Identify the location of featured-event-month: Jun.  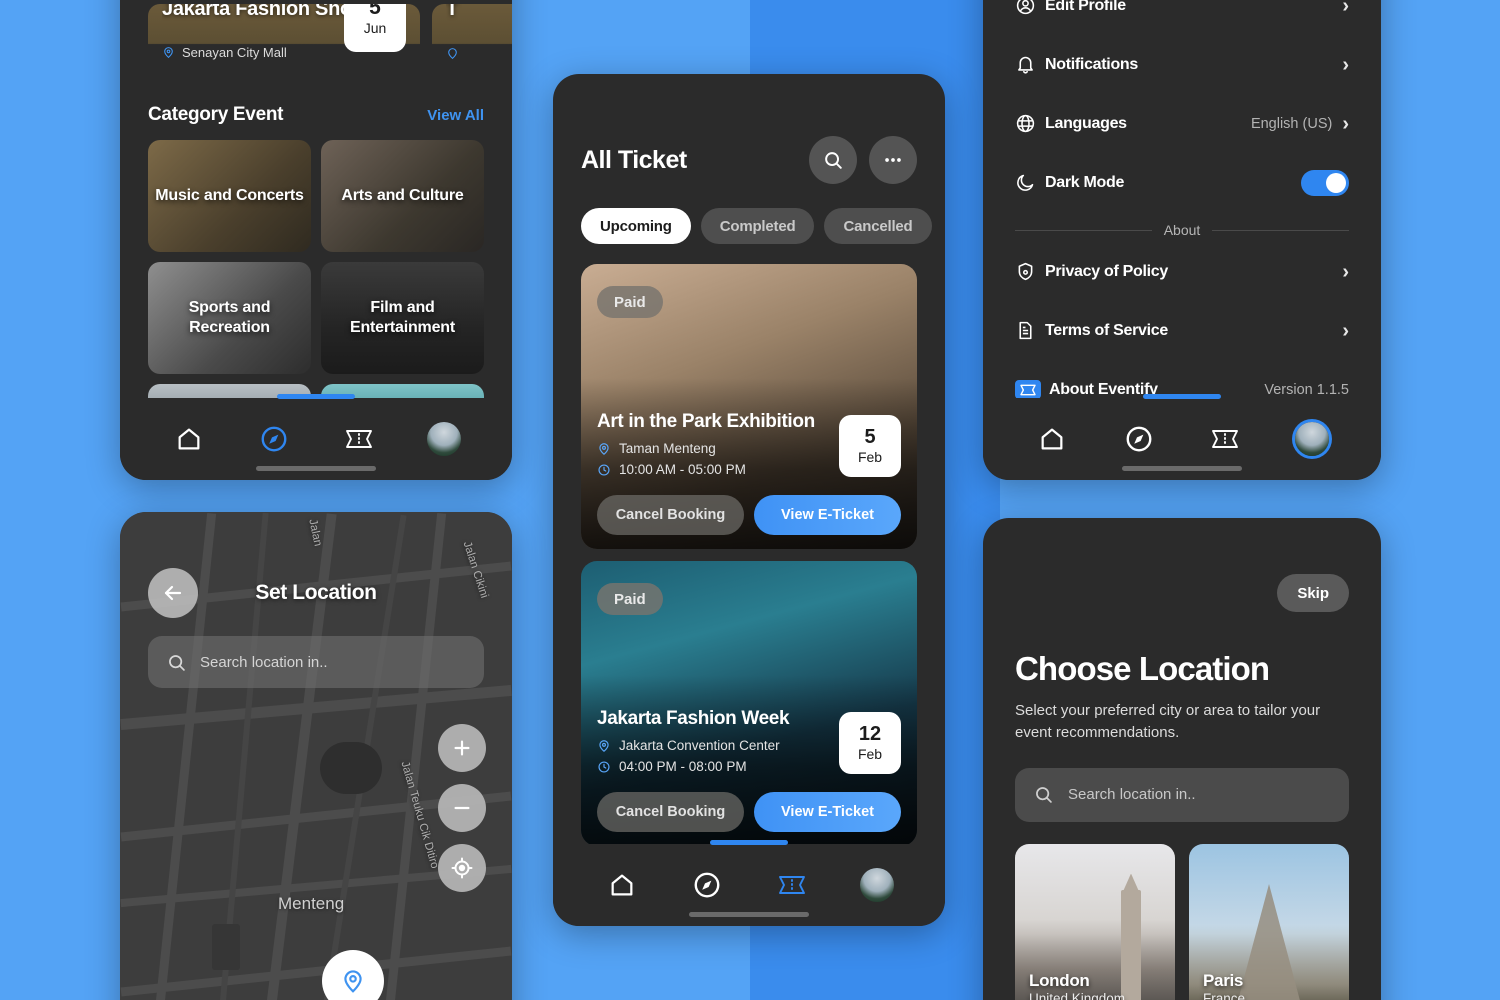
(375, 28).